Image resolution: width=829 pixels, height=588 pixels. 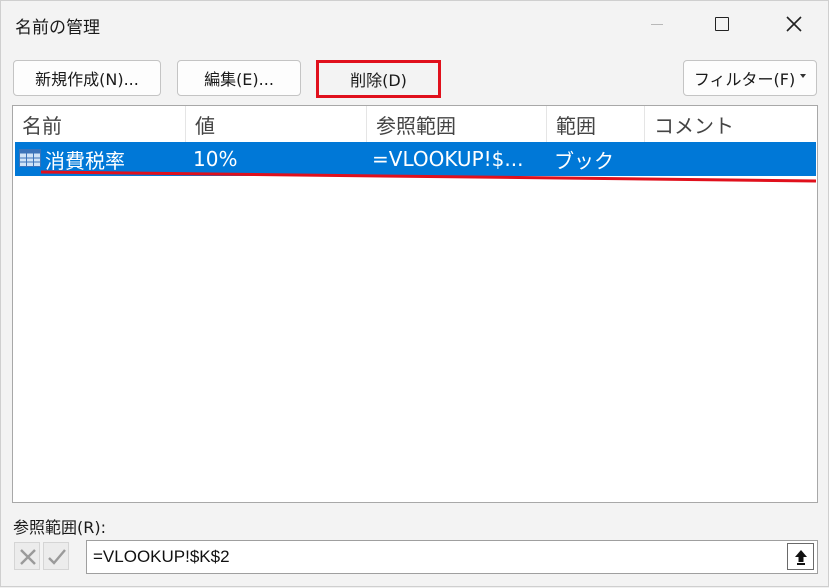 I want to click on column-header-value: 値, so click(x=276, y=124).